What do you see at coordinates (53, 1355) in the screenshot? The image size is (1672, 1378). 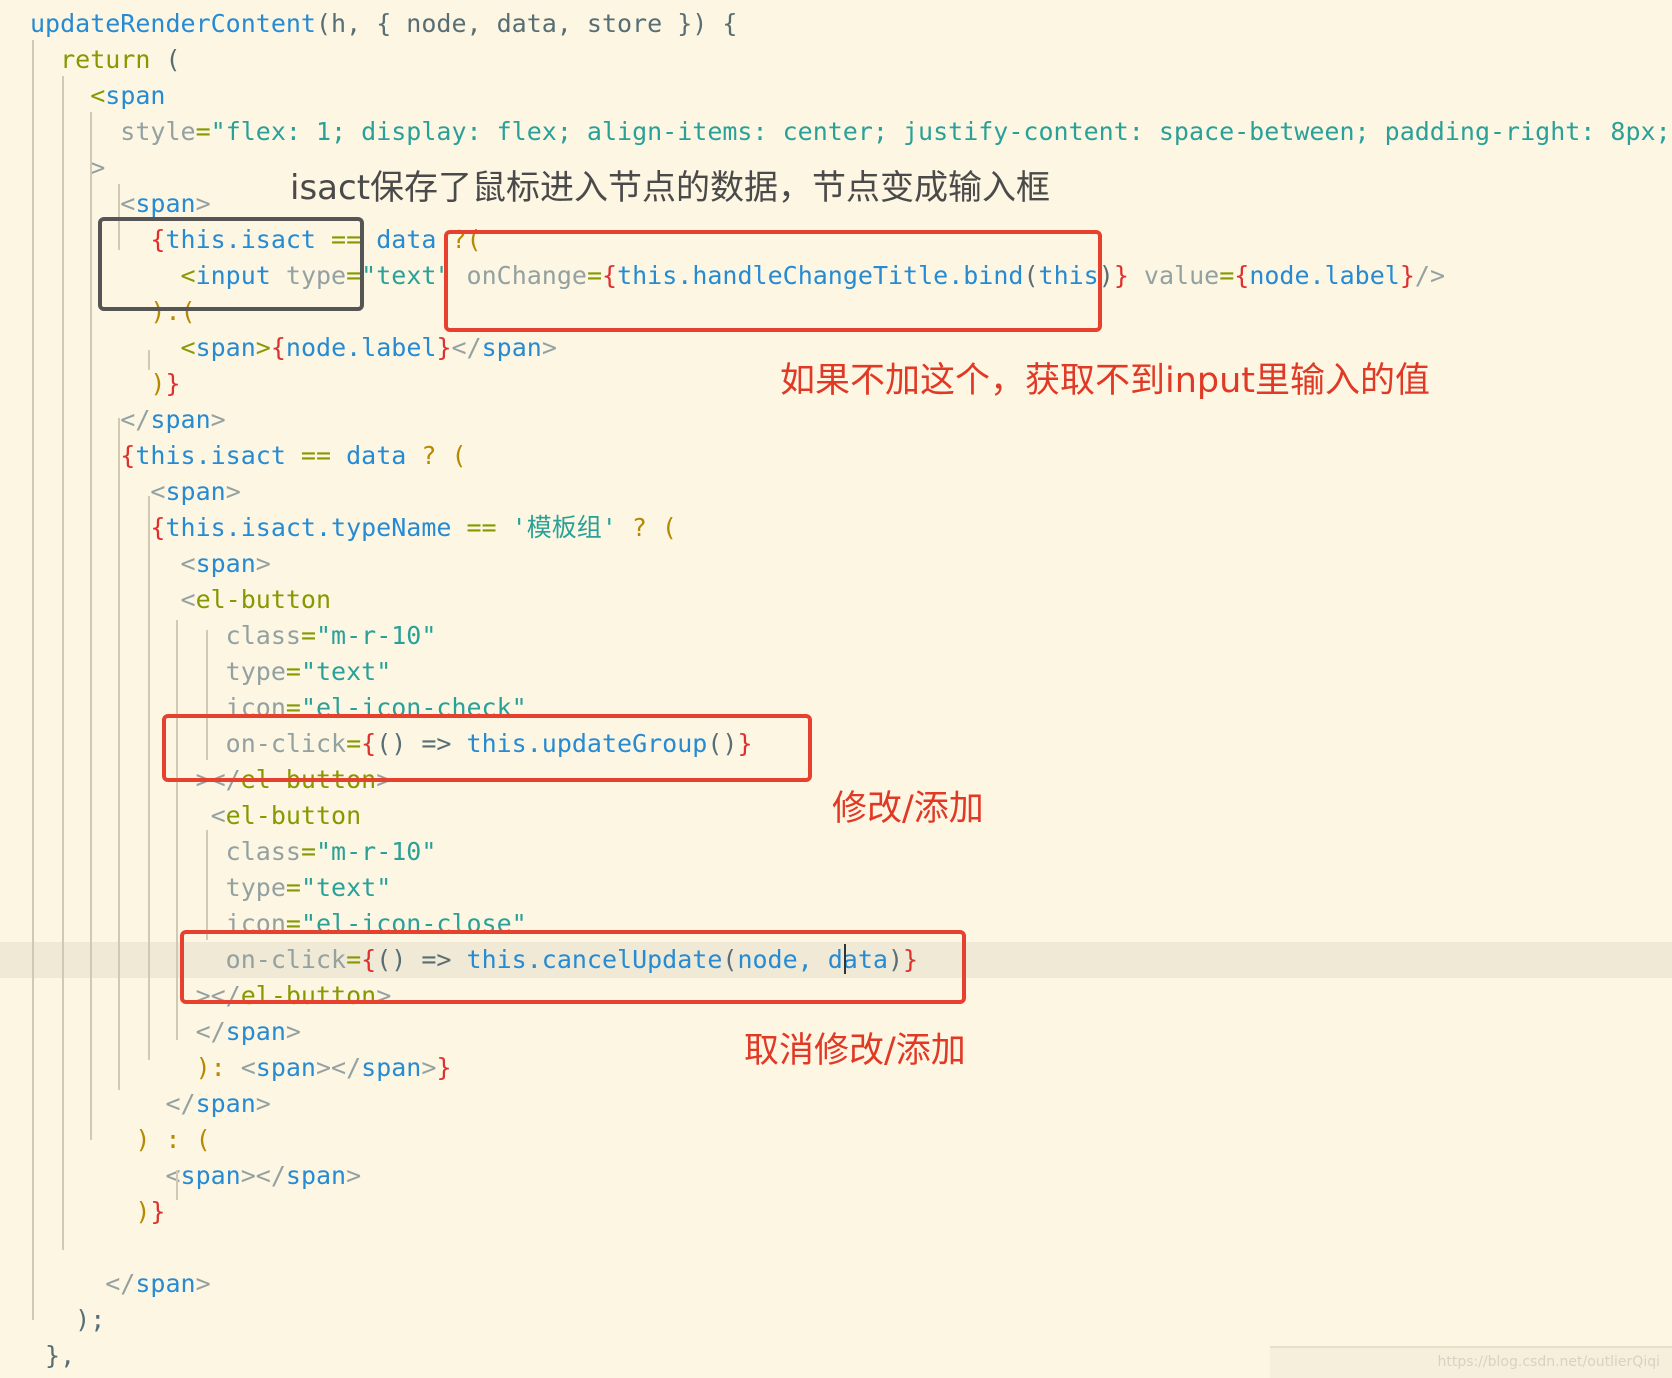 I see `code-token: },` at bounding box center [53, 1355].